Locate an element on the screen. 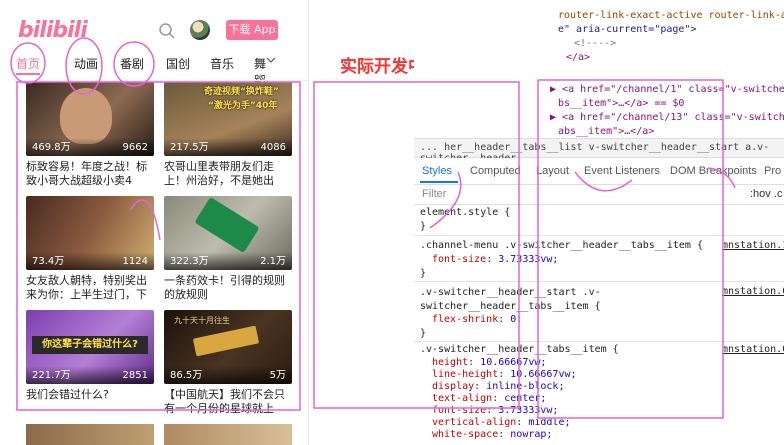 The image size is (784, 445). tab-properties: Pro is located at coordinates (772, 171).